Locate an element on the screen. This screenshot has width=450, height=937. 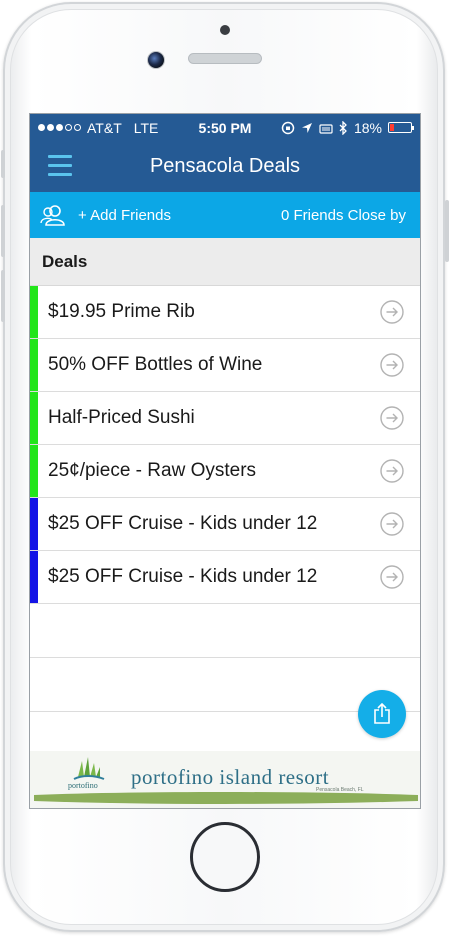
power-button is located at coordinates (447, 231).